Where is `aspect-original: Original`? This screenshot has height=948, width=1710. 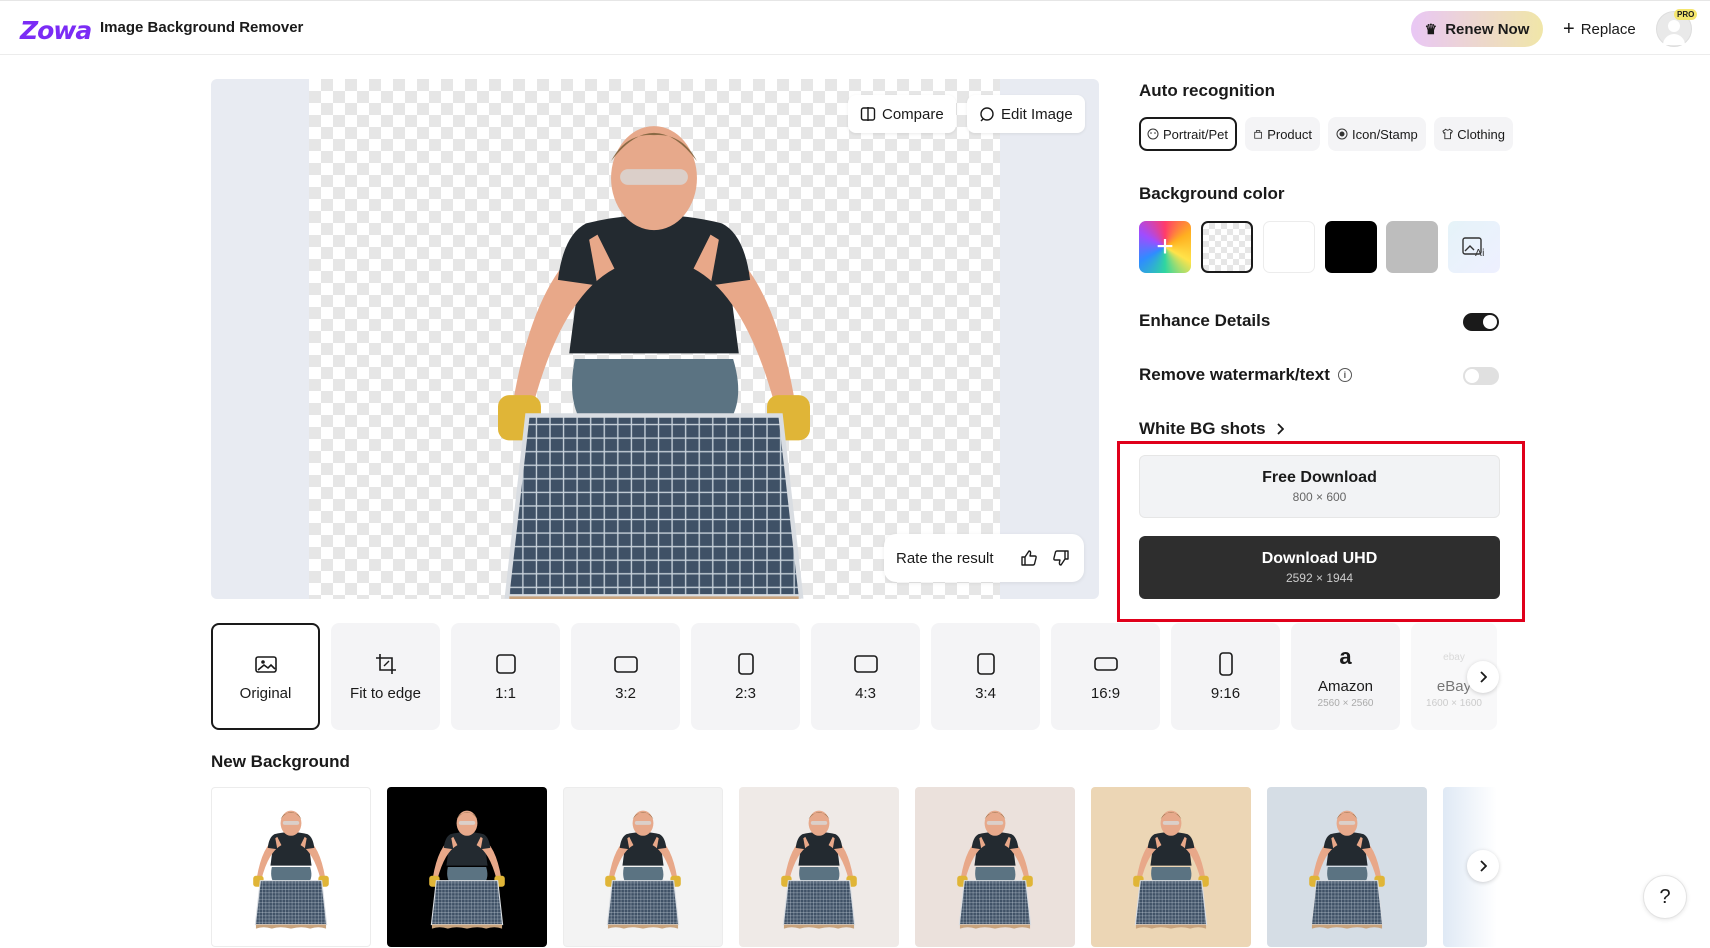 aspect-original: Original is located at coordinates (265, 676).